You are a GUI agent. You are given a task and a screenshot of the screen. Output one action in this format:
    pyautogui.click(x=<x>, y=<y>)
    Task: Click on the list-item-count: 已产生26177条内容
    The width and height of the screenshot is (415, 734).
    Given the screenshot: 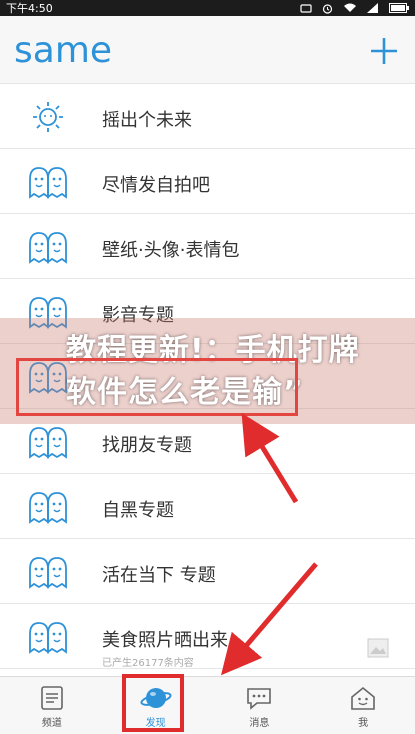 What is the action you would take?
    pyautogui.click(x=148, y=663)
    